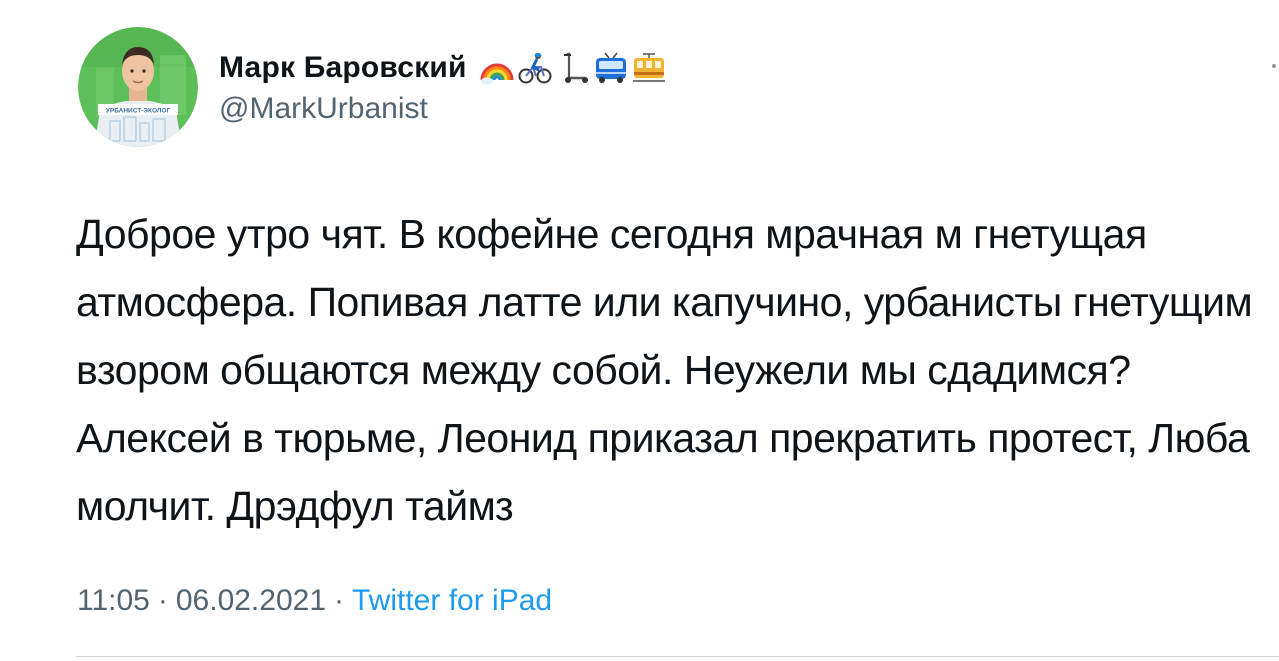 Image resolution: width=1279 pixels, height=661 pixels. What do you see at coordinates (677, 656) in the screenshot?
I see `divider` at bounding box center [677, 656].